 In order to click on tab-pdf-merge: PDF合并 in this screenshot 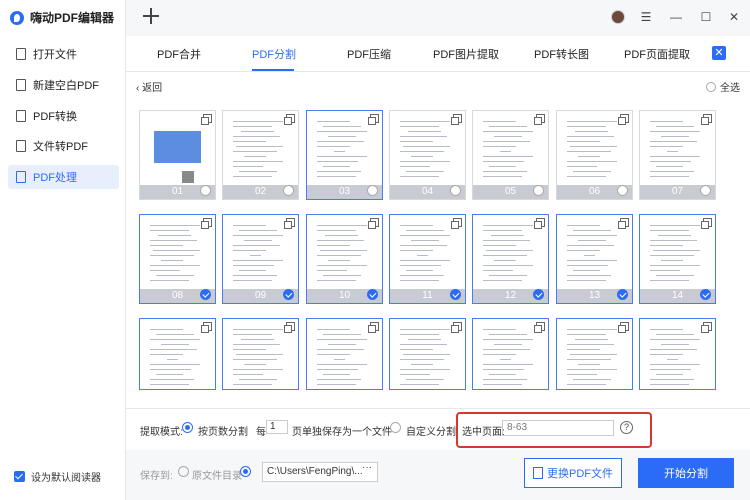, I will do `click(179, 54)`.